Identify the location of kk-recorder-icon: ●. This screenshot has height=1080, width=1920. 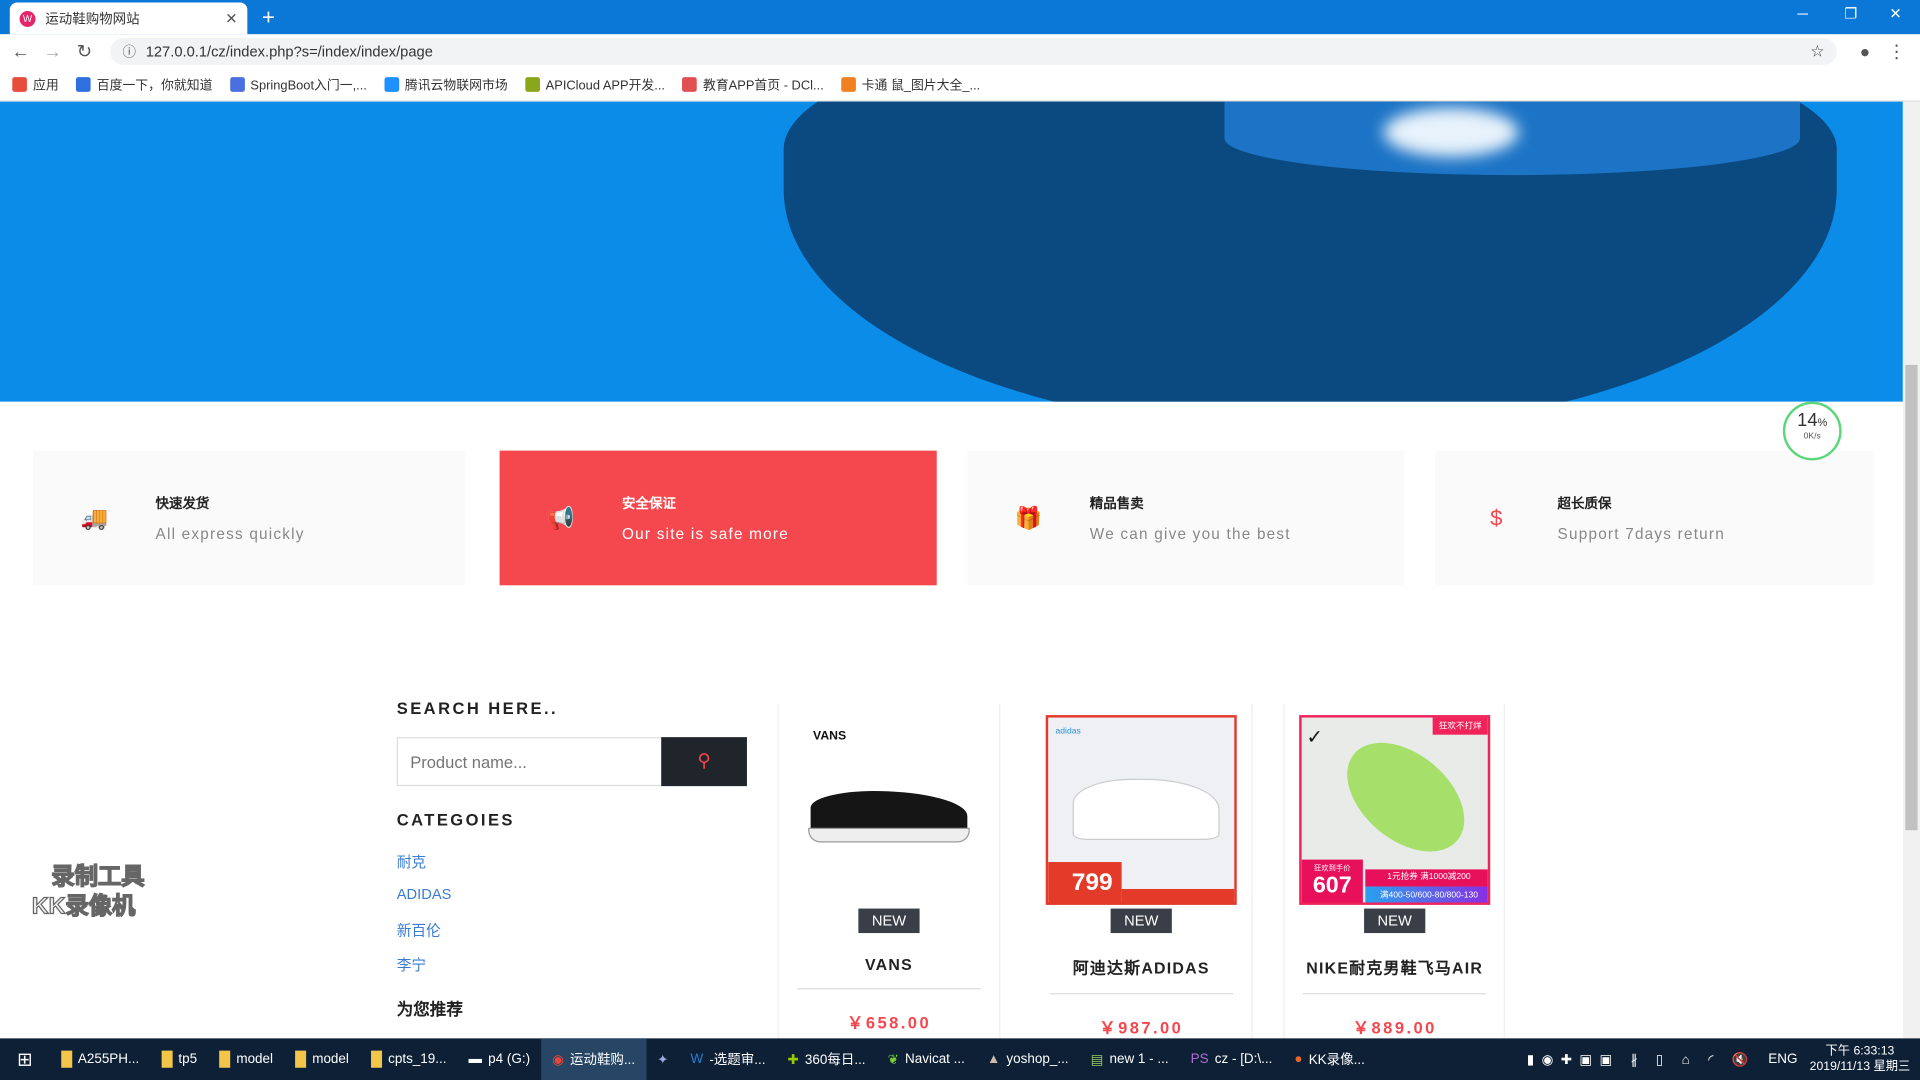
(1298, 1059).